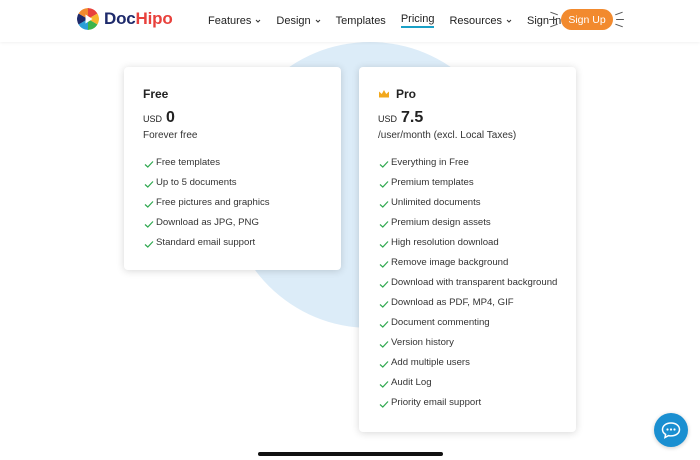 This screenshot has height=460, width=700. What do you see at coordinates (450, 262) in the screenshot?
I see `feature-label: Remove image background` at bounding box center [450, 262].